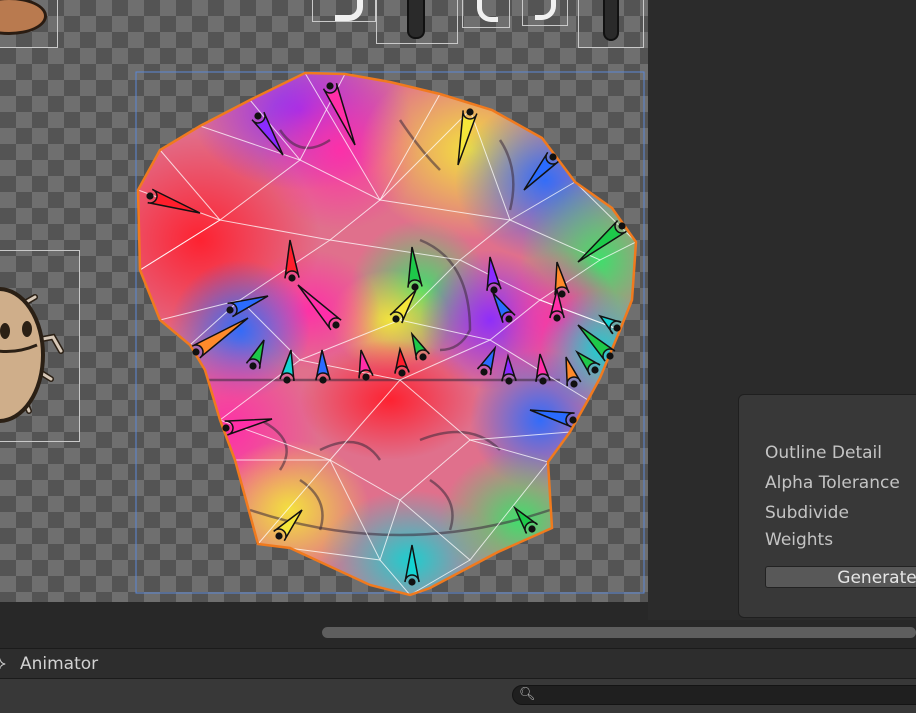  Describe the element at coordinates (527, 694) in the screenshot. I see `search-icon: 🔍︎` at that location.